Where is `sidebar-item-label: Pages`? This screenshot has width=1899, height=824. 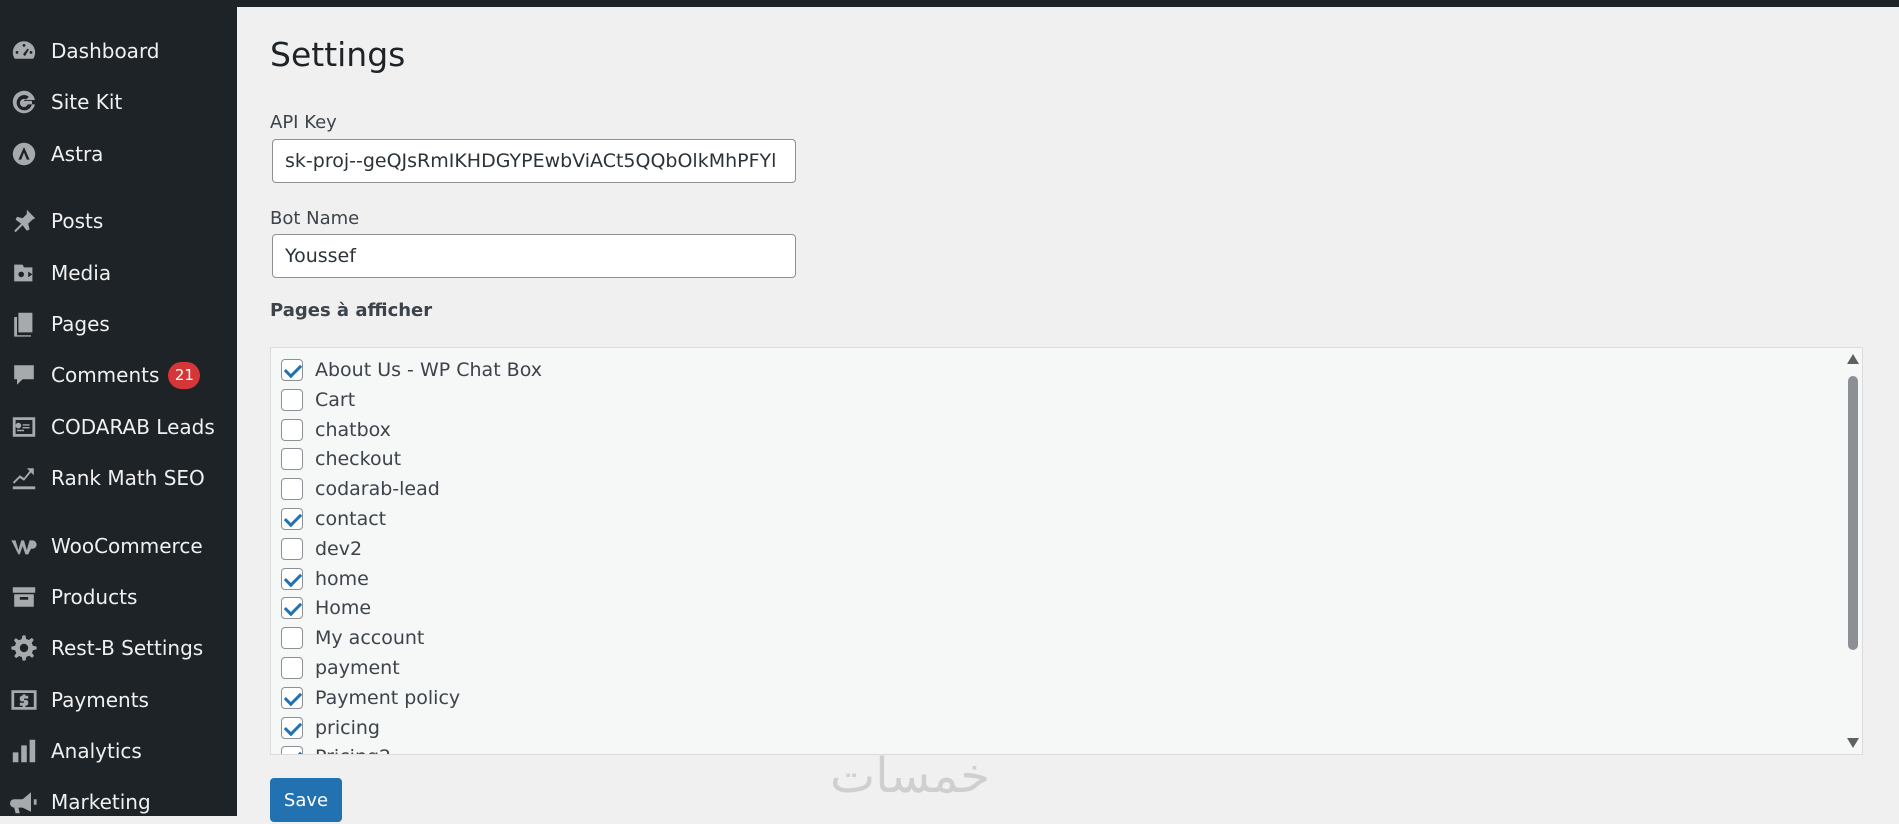 sidebar-item-label: Pages is located at coordinates (80, 324).